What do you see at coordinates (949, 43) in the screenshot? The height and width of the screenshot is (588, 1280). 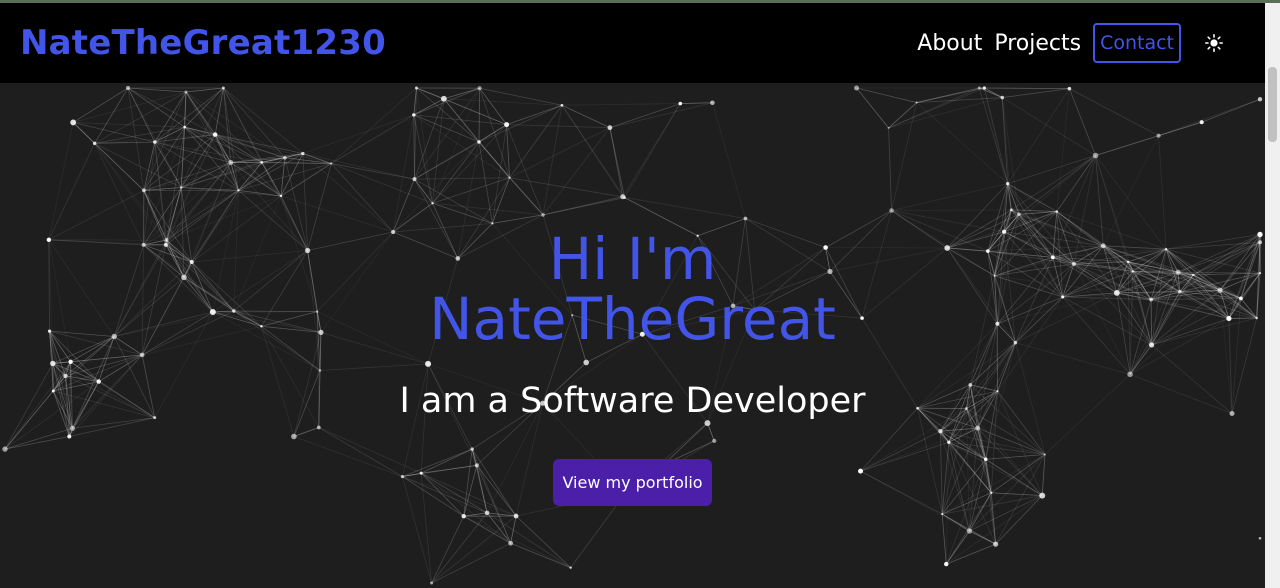 I see `nav-link-about: About` at bounding box center [949, 43].